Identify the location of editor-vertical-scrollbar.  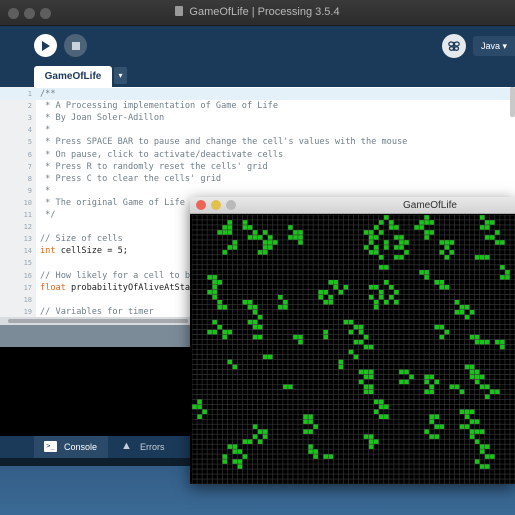
(512, 102).